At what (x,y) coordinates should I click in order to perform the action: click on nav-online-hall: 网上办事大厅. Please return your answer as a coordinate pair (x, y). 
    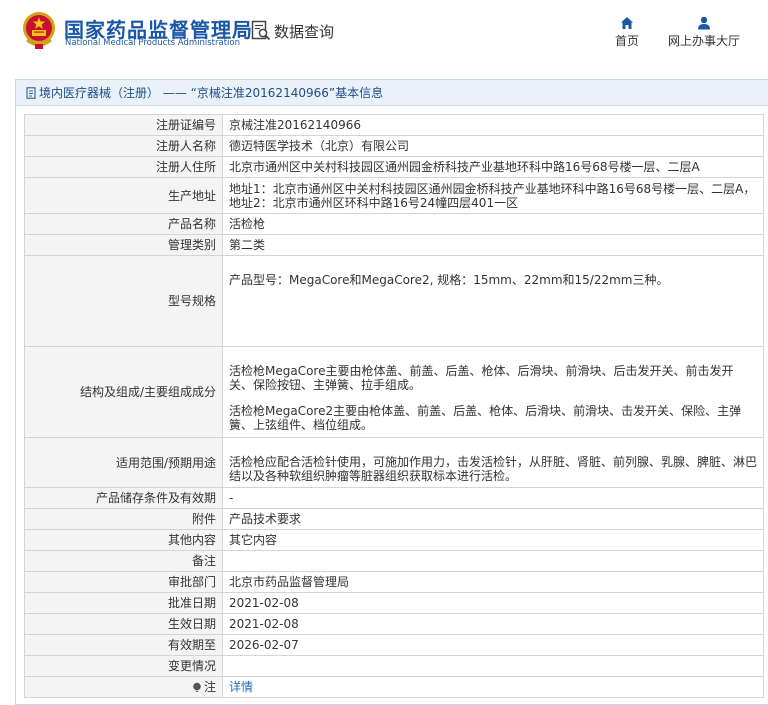
    Looking at the image, I should click on (704, 32).